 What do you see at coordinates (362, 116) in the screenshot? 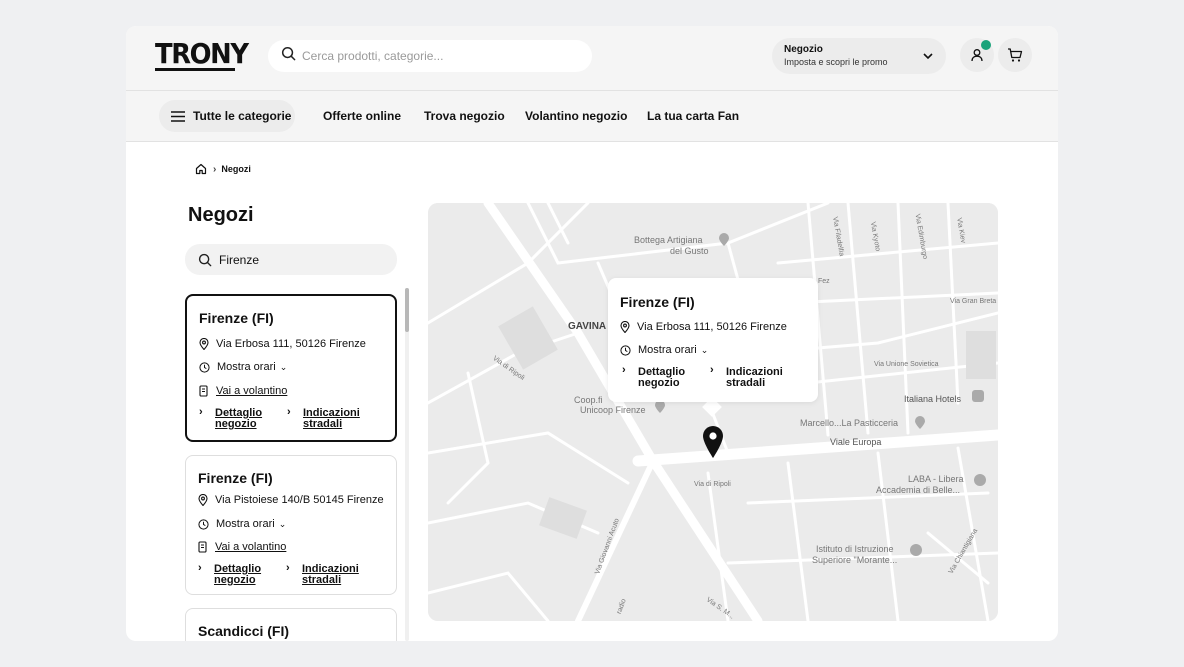
I see `nav-link-offerte: Offerte online` at bounding box center [362, 116].